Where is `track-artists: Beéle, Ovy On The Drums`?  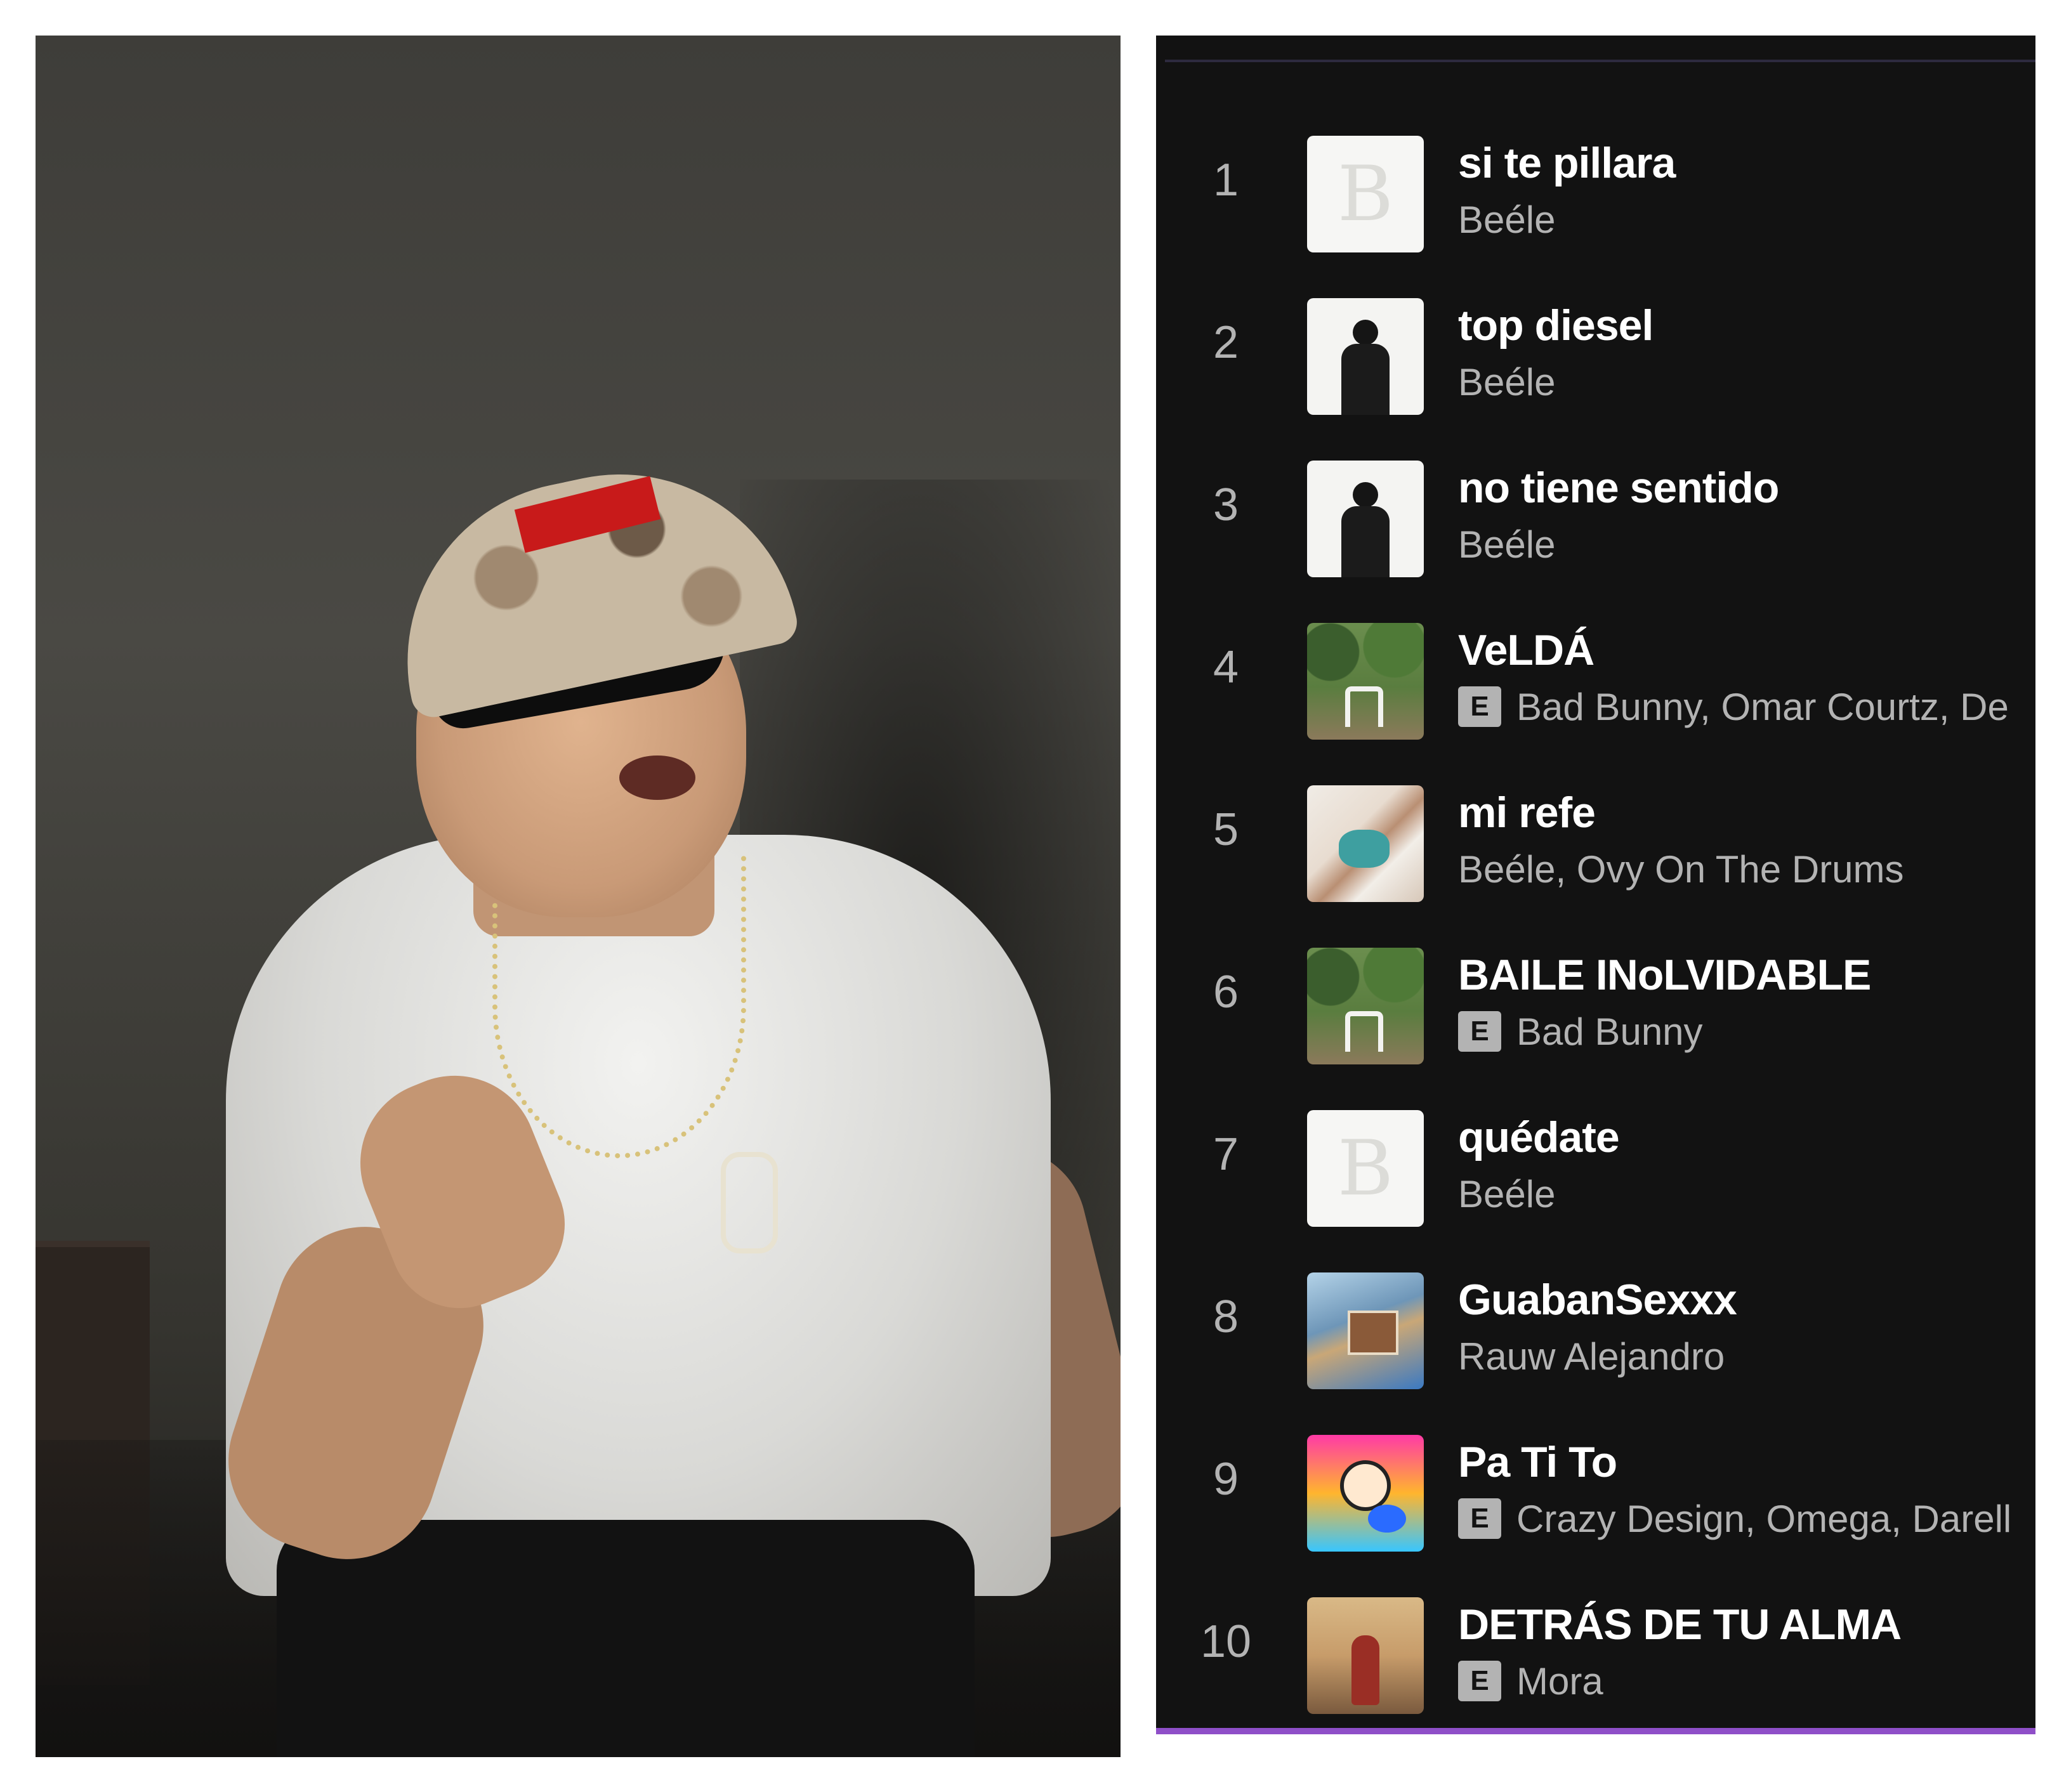
track-artists: Beéle, Ovy On The Drums is located at coordinates (1681, 869).